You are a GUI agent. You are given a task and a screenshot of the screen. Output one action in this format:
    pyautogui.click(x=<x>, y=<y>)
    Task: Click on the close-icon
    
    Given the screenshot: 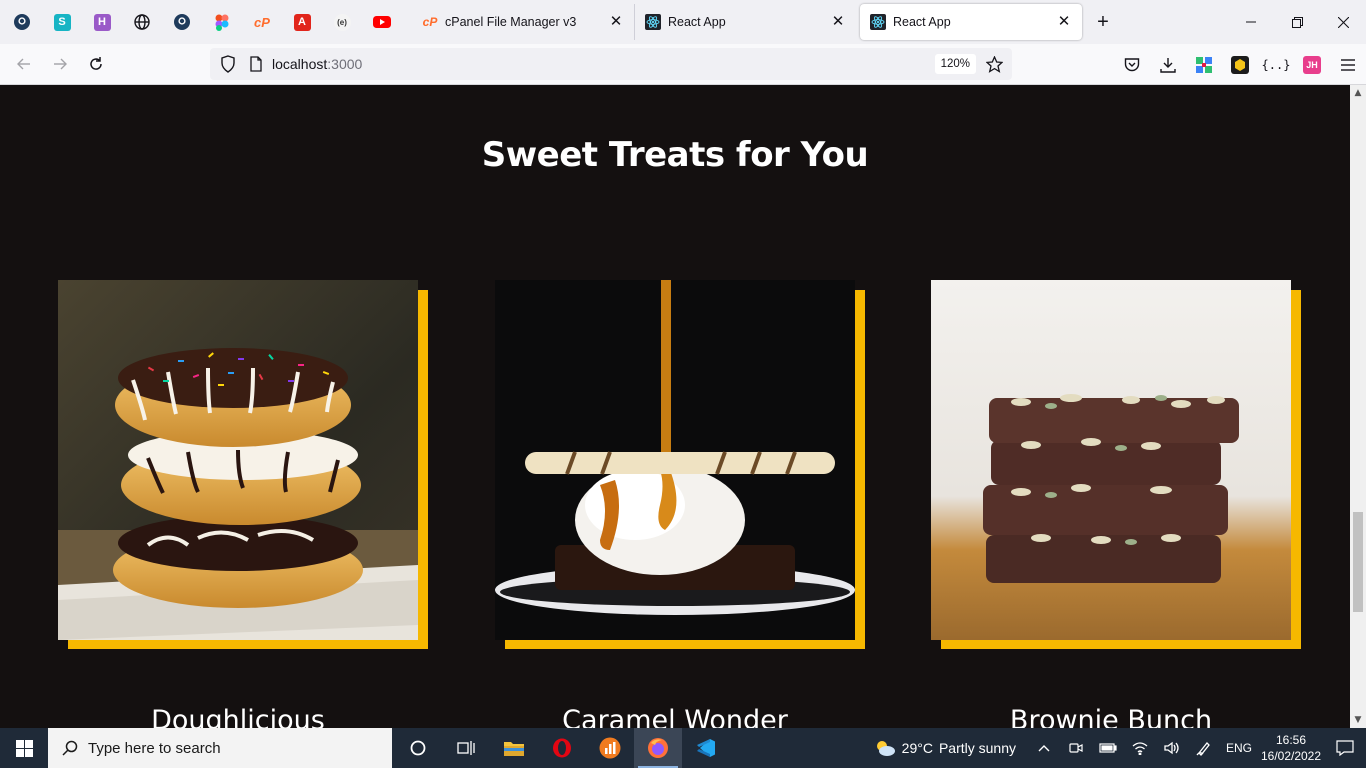 What is the action you would take?
    pyautogui.click(x=1343, y=22)
    